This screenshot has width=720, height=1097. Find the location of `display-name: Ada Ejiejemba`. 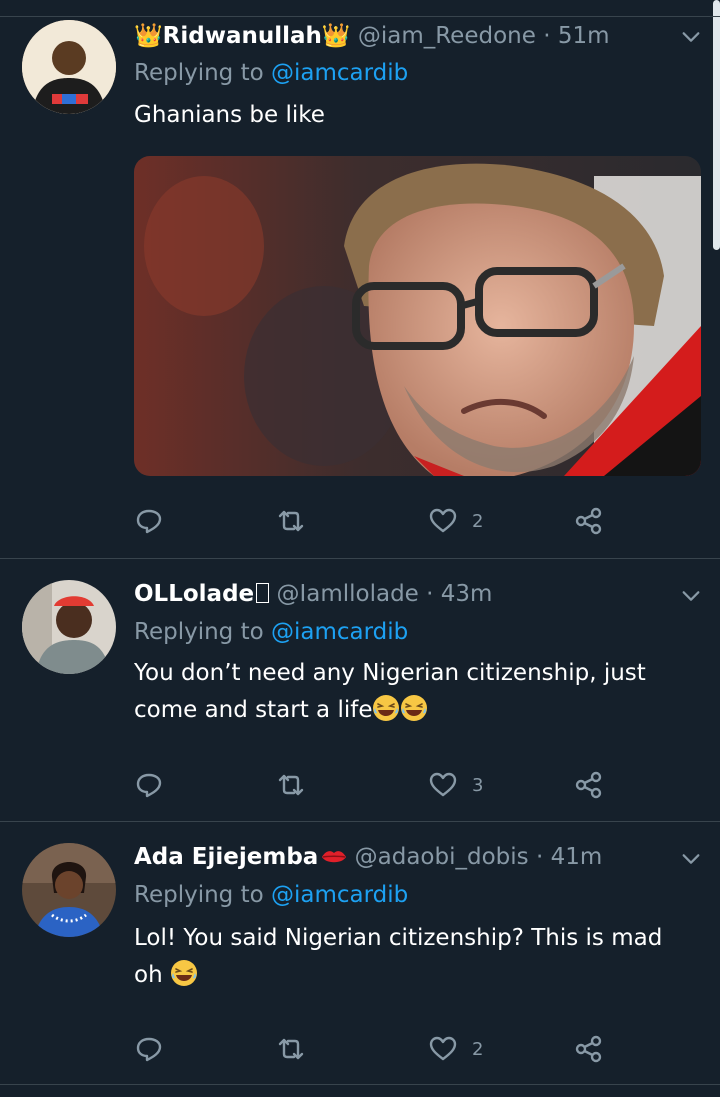

display-name: Ada Ejiejemba is located at coordinates (226, 857).